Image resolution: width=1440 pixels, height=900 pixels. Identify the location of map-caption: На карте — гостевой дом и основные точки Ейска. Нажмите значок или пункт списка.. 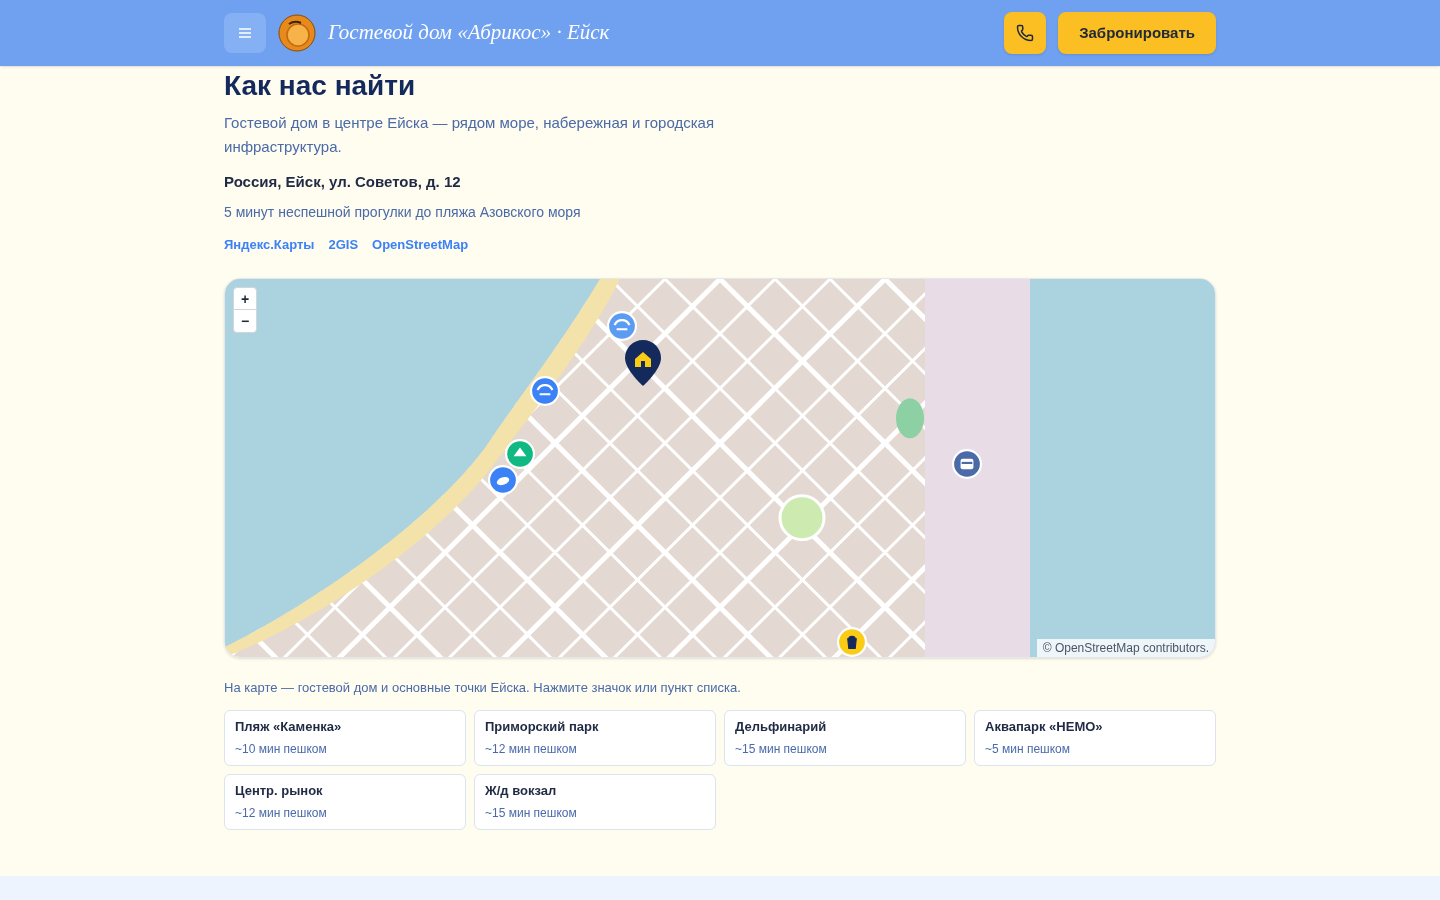
(483, 688).